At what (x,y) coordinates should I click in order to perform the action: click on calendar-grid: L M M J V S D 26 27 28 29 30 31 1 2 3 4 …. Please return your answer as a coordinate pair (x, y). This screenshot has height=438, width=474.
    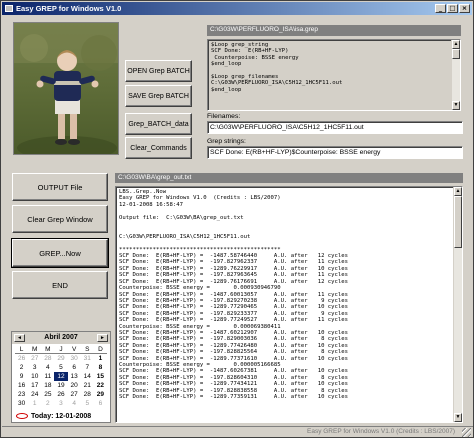
    Looking at the image, I should click on (61, 376).